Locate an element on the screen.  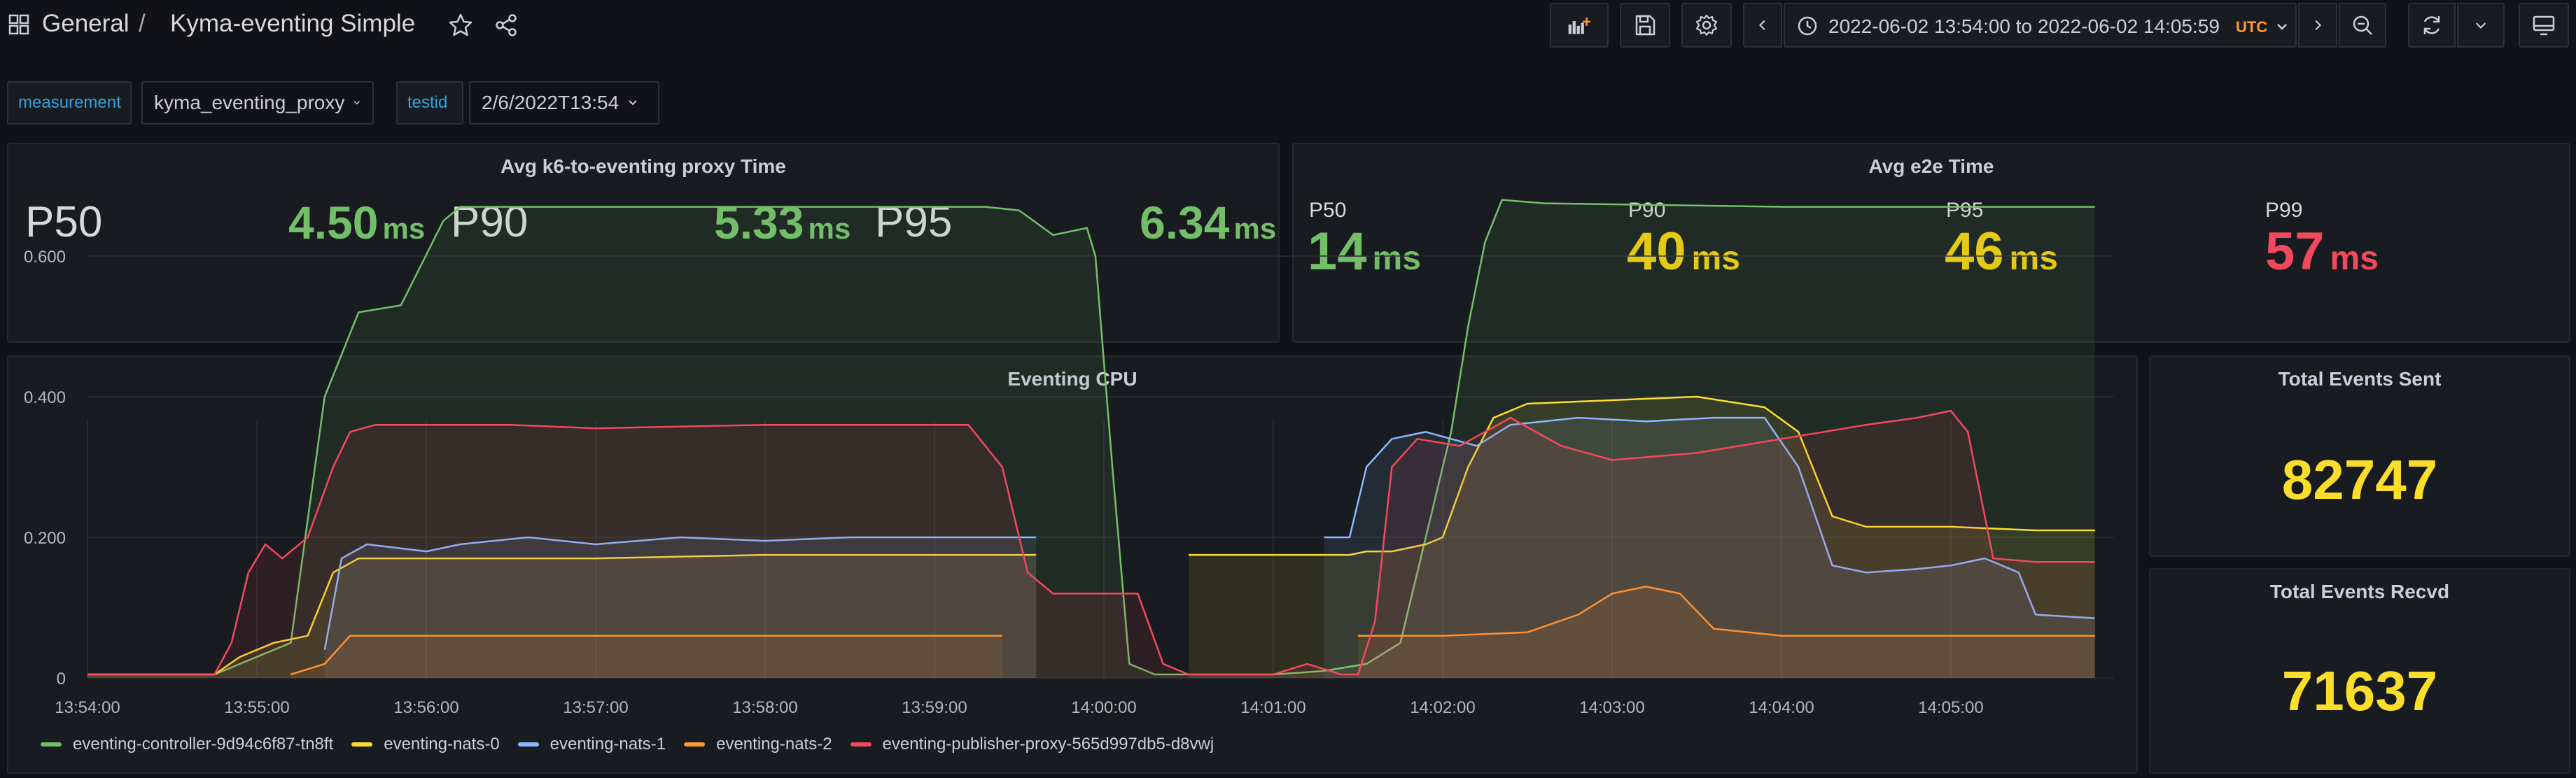
legend-item: eventing-nats-0 is located at coordinates (425, 744).